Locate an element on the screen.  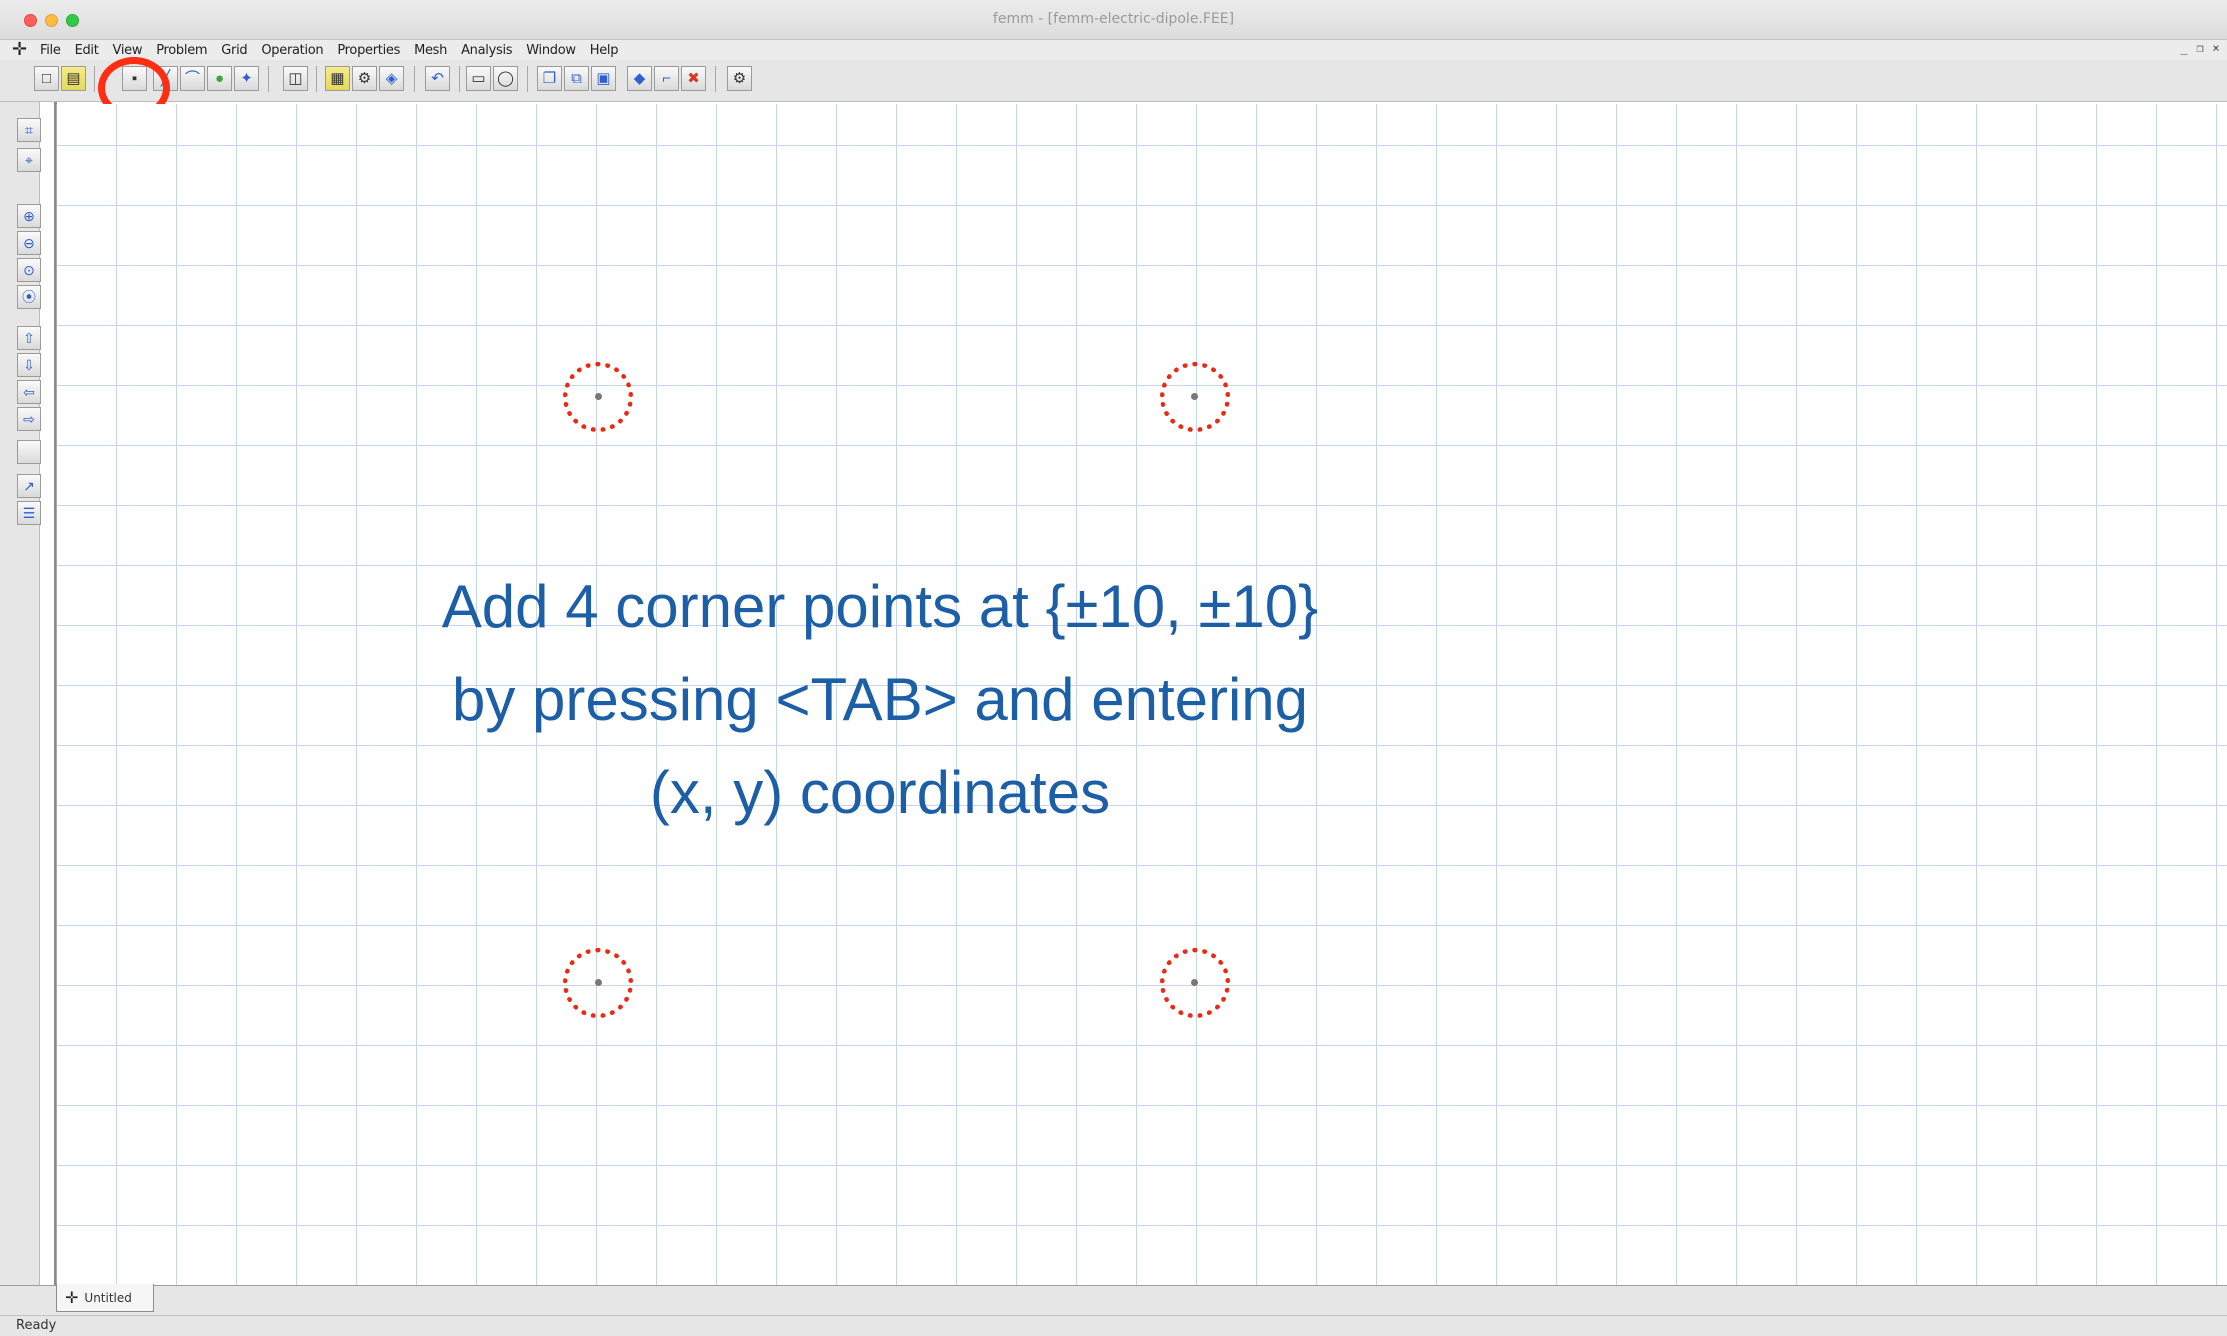
tab-untitled: ✛ Untitled is located at coordinates (105, 1298).